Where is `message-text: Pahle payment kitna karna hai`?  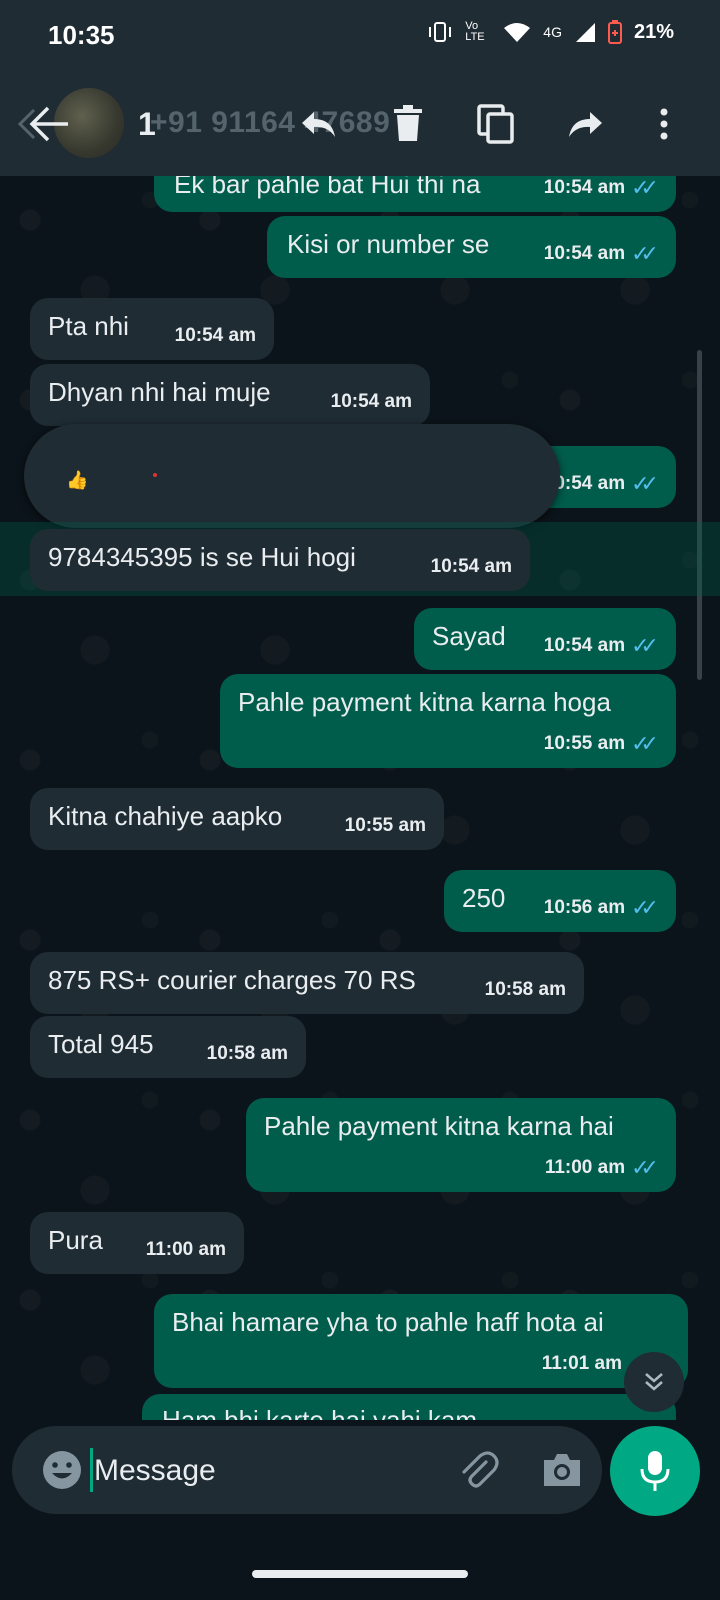 message-text: Pahle payment kitna karna hai is located at coordinates (439, 1126).